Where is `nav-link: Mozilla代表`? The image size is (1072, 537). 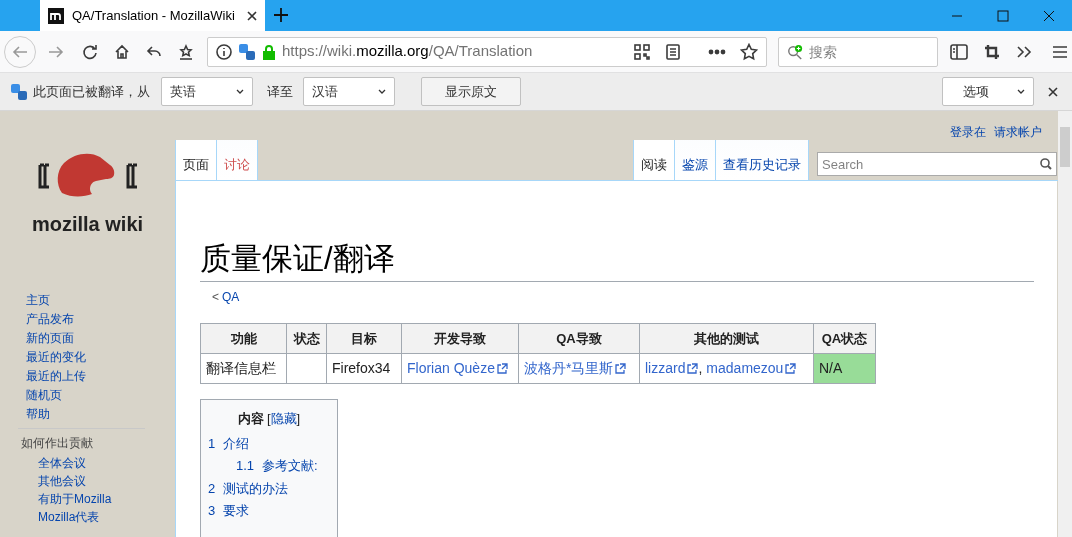 nav-link: Mozilla代表 is located at coordinates (106, 517).